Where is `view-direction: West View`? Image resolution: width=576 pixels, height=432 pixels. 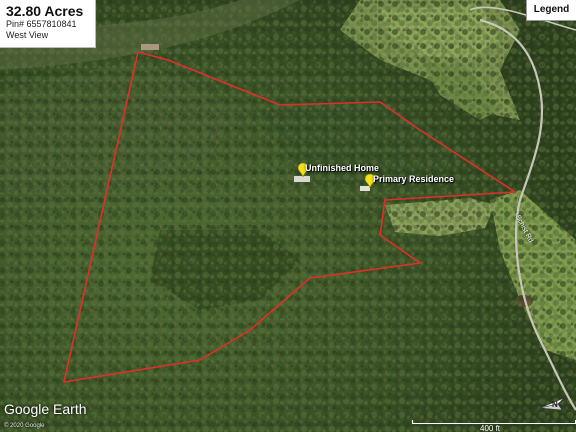
view-direction: West View is located at coordinates (27, 35).